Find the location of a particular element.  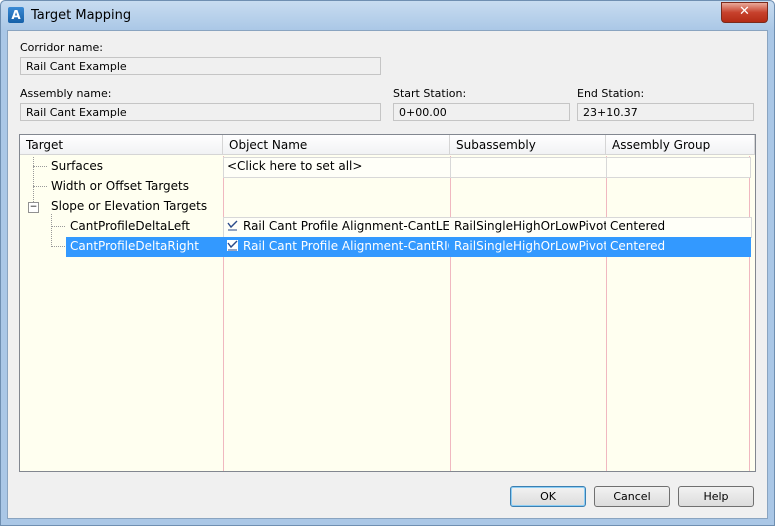

tree-item-width-offset-targets: Width or Offset Targets is located at coordinates (120, 186).